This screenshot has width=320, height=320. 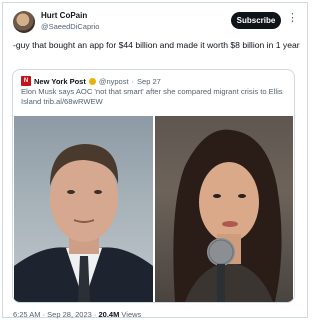 What do you see at coordinates (64, 15) in the screenshot?
I see `author-name: Hurt CoPain` at bounding box center [64, 15].